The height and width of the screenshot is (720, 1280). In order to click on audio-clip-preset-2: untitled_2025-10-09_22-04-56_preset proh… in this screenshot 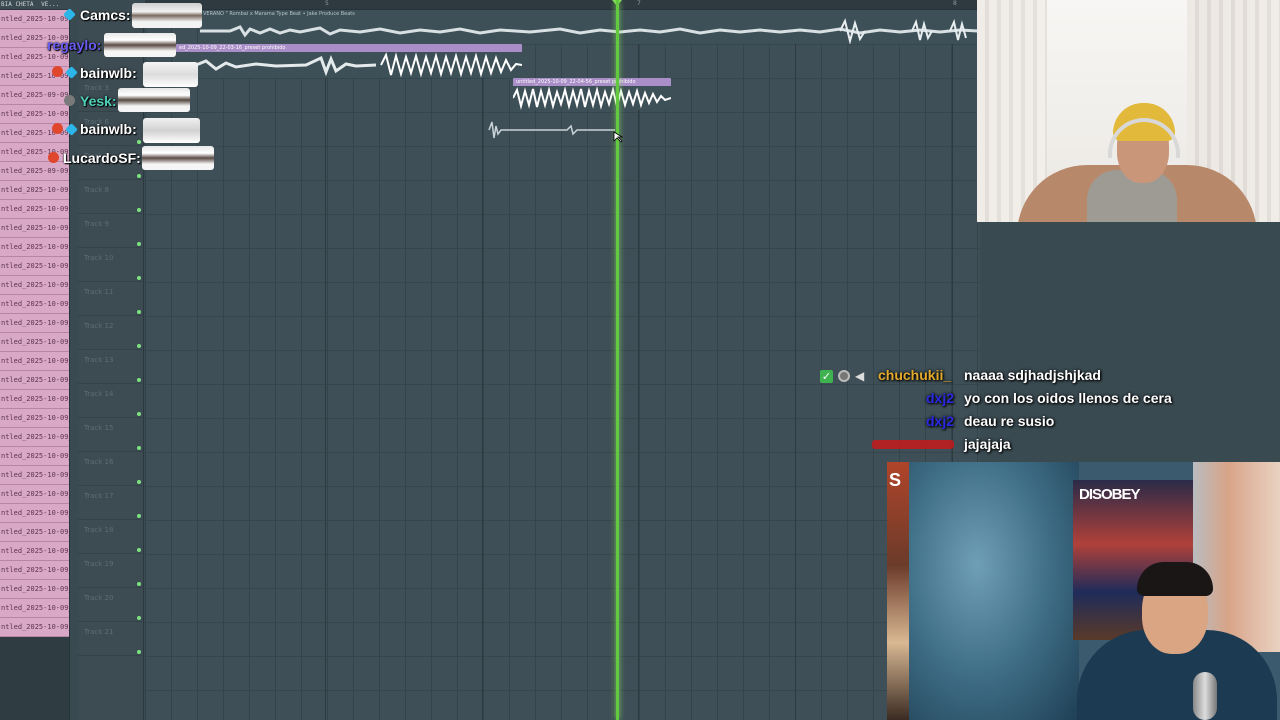, I will do `click(592, 94)`.